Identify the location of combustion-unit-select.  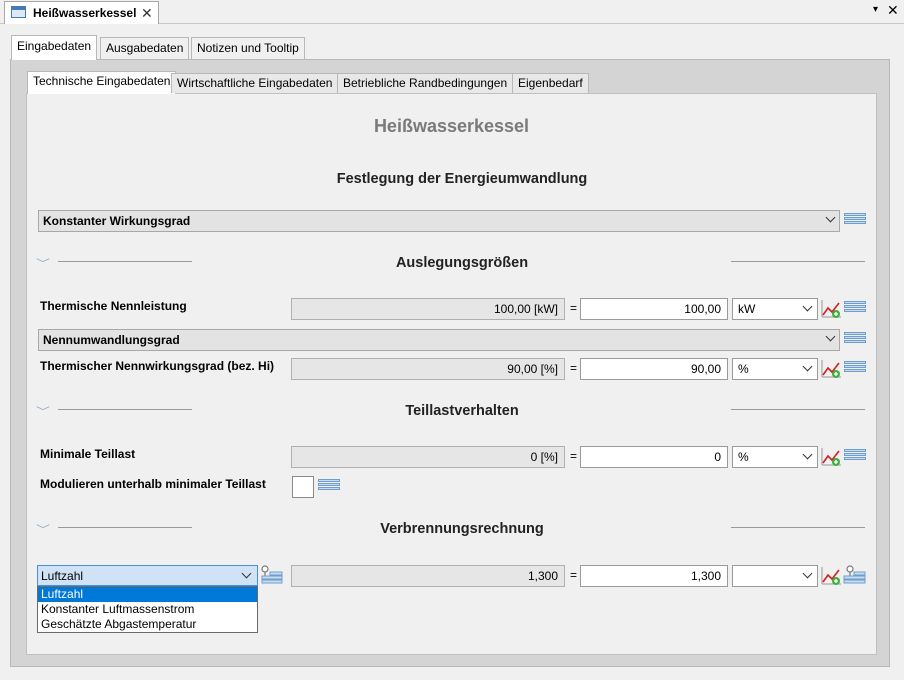
(775, 576).